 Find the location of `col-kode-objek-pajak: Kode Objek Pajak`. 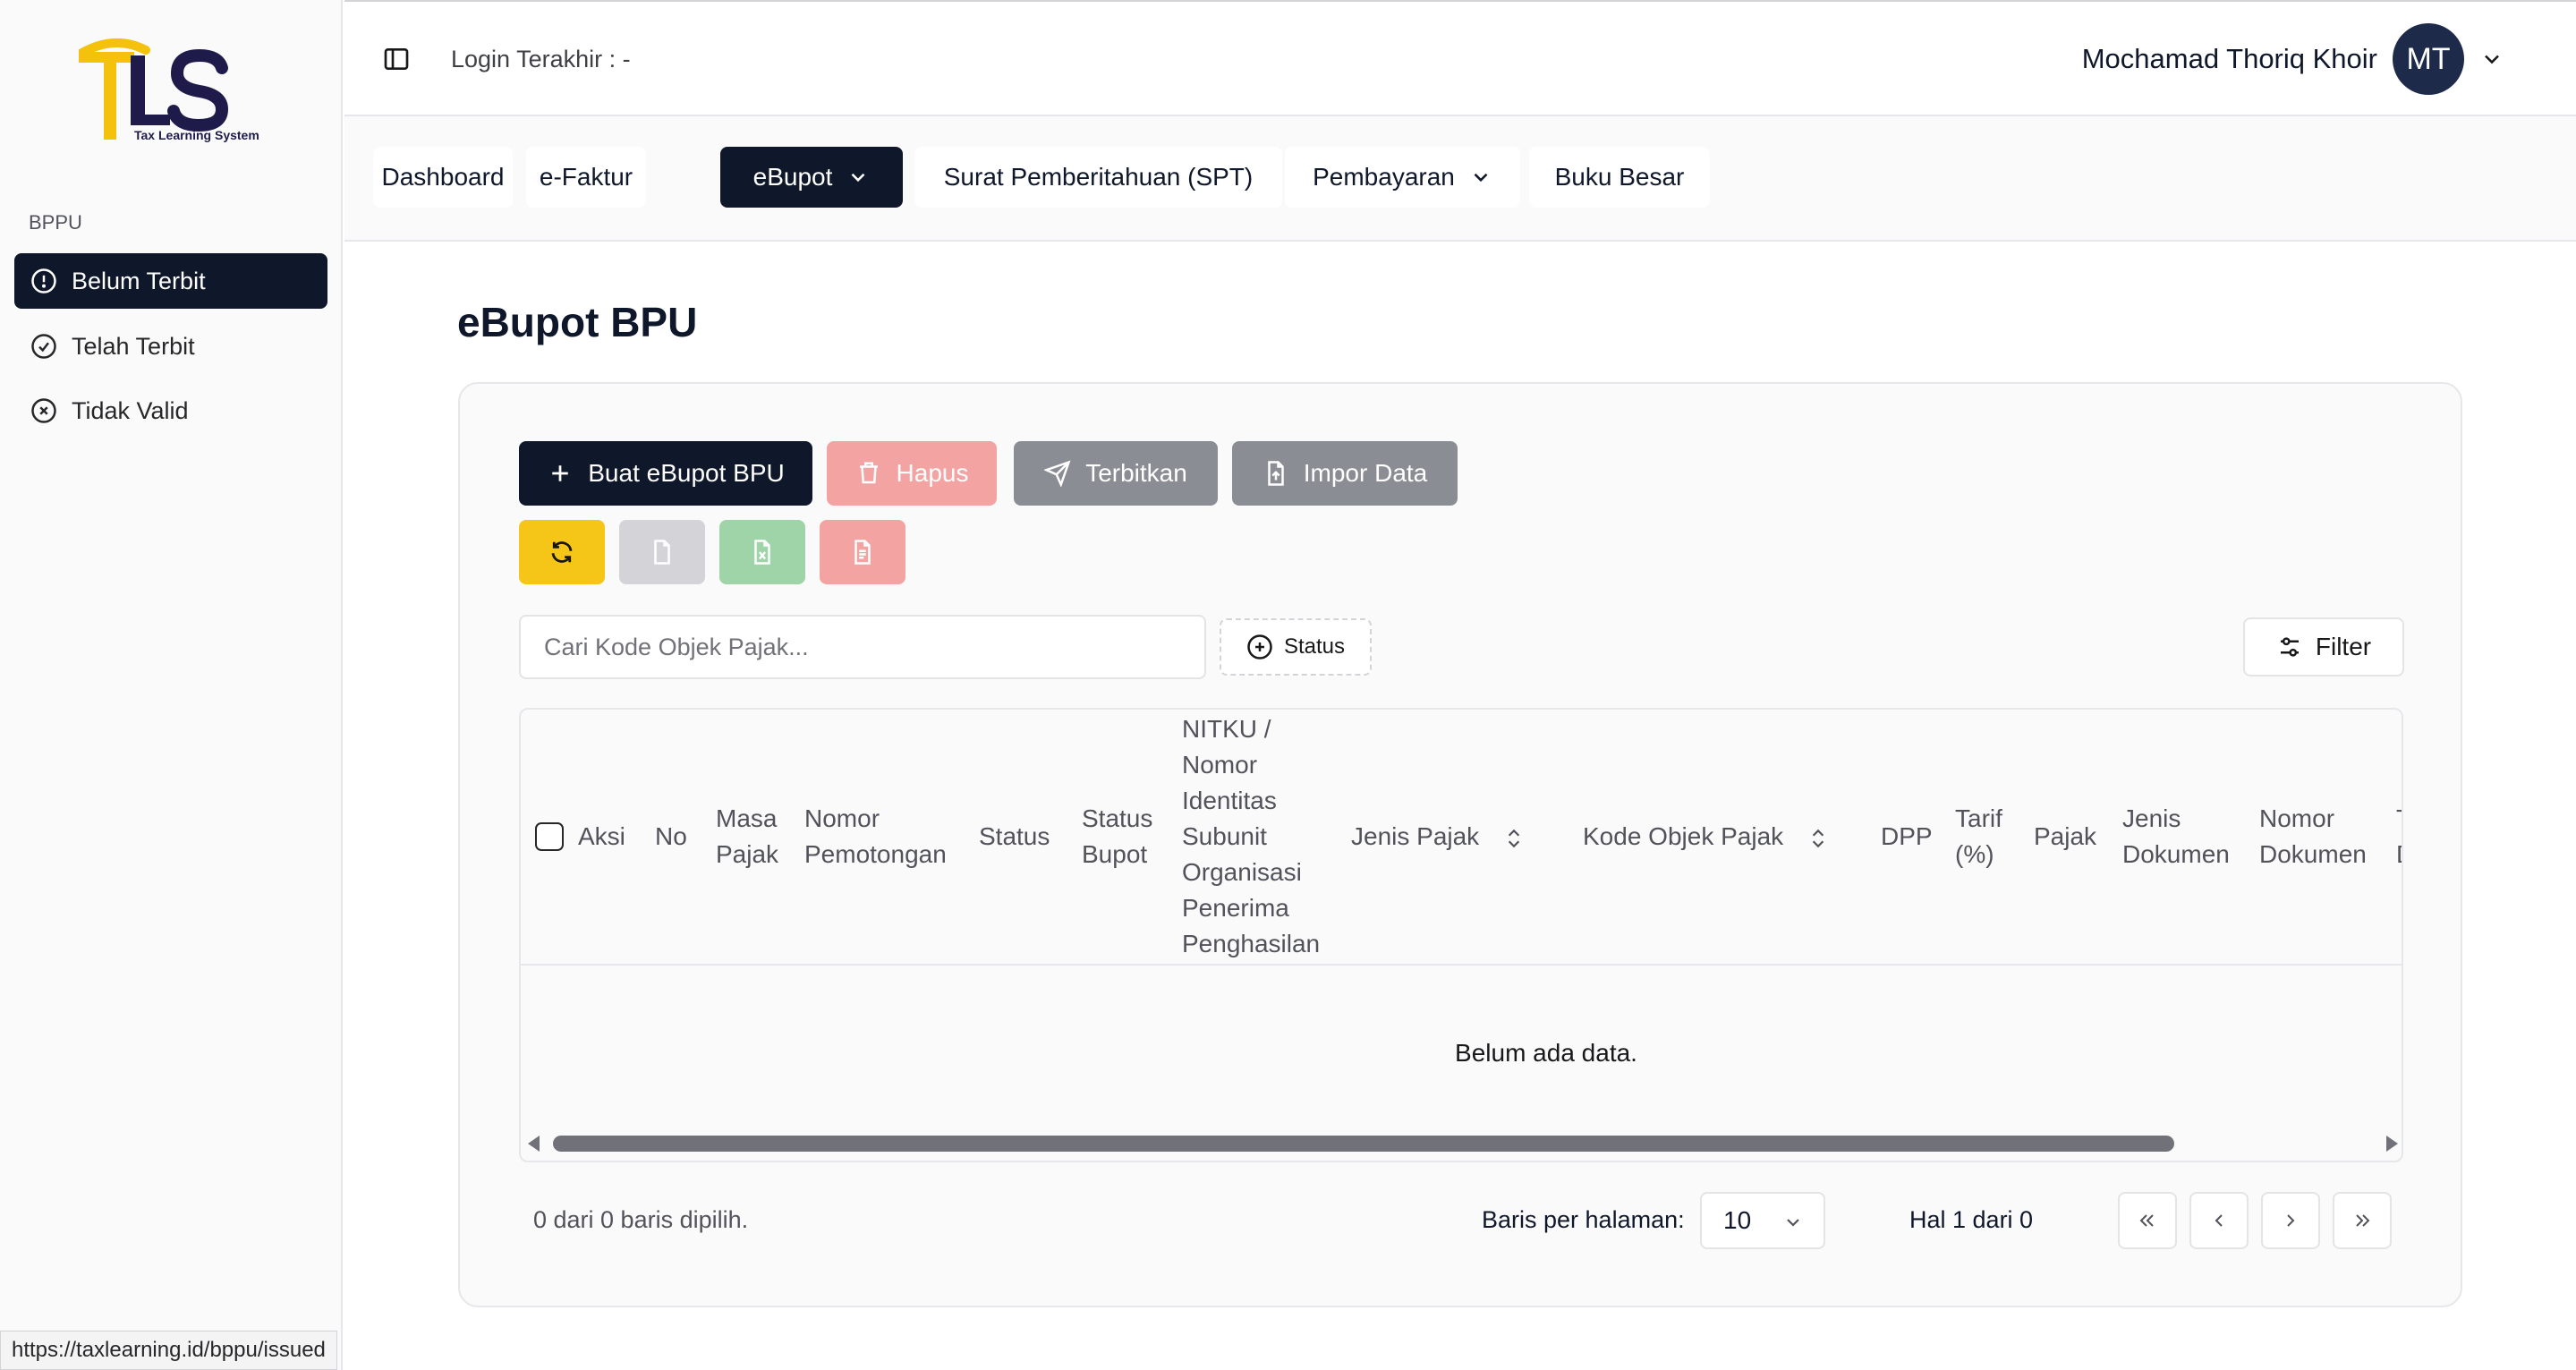

col-kode-objek-pajak: Kode Objek Pajak is located at coordinates (1706, 837).